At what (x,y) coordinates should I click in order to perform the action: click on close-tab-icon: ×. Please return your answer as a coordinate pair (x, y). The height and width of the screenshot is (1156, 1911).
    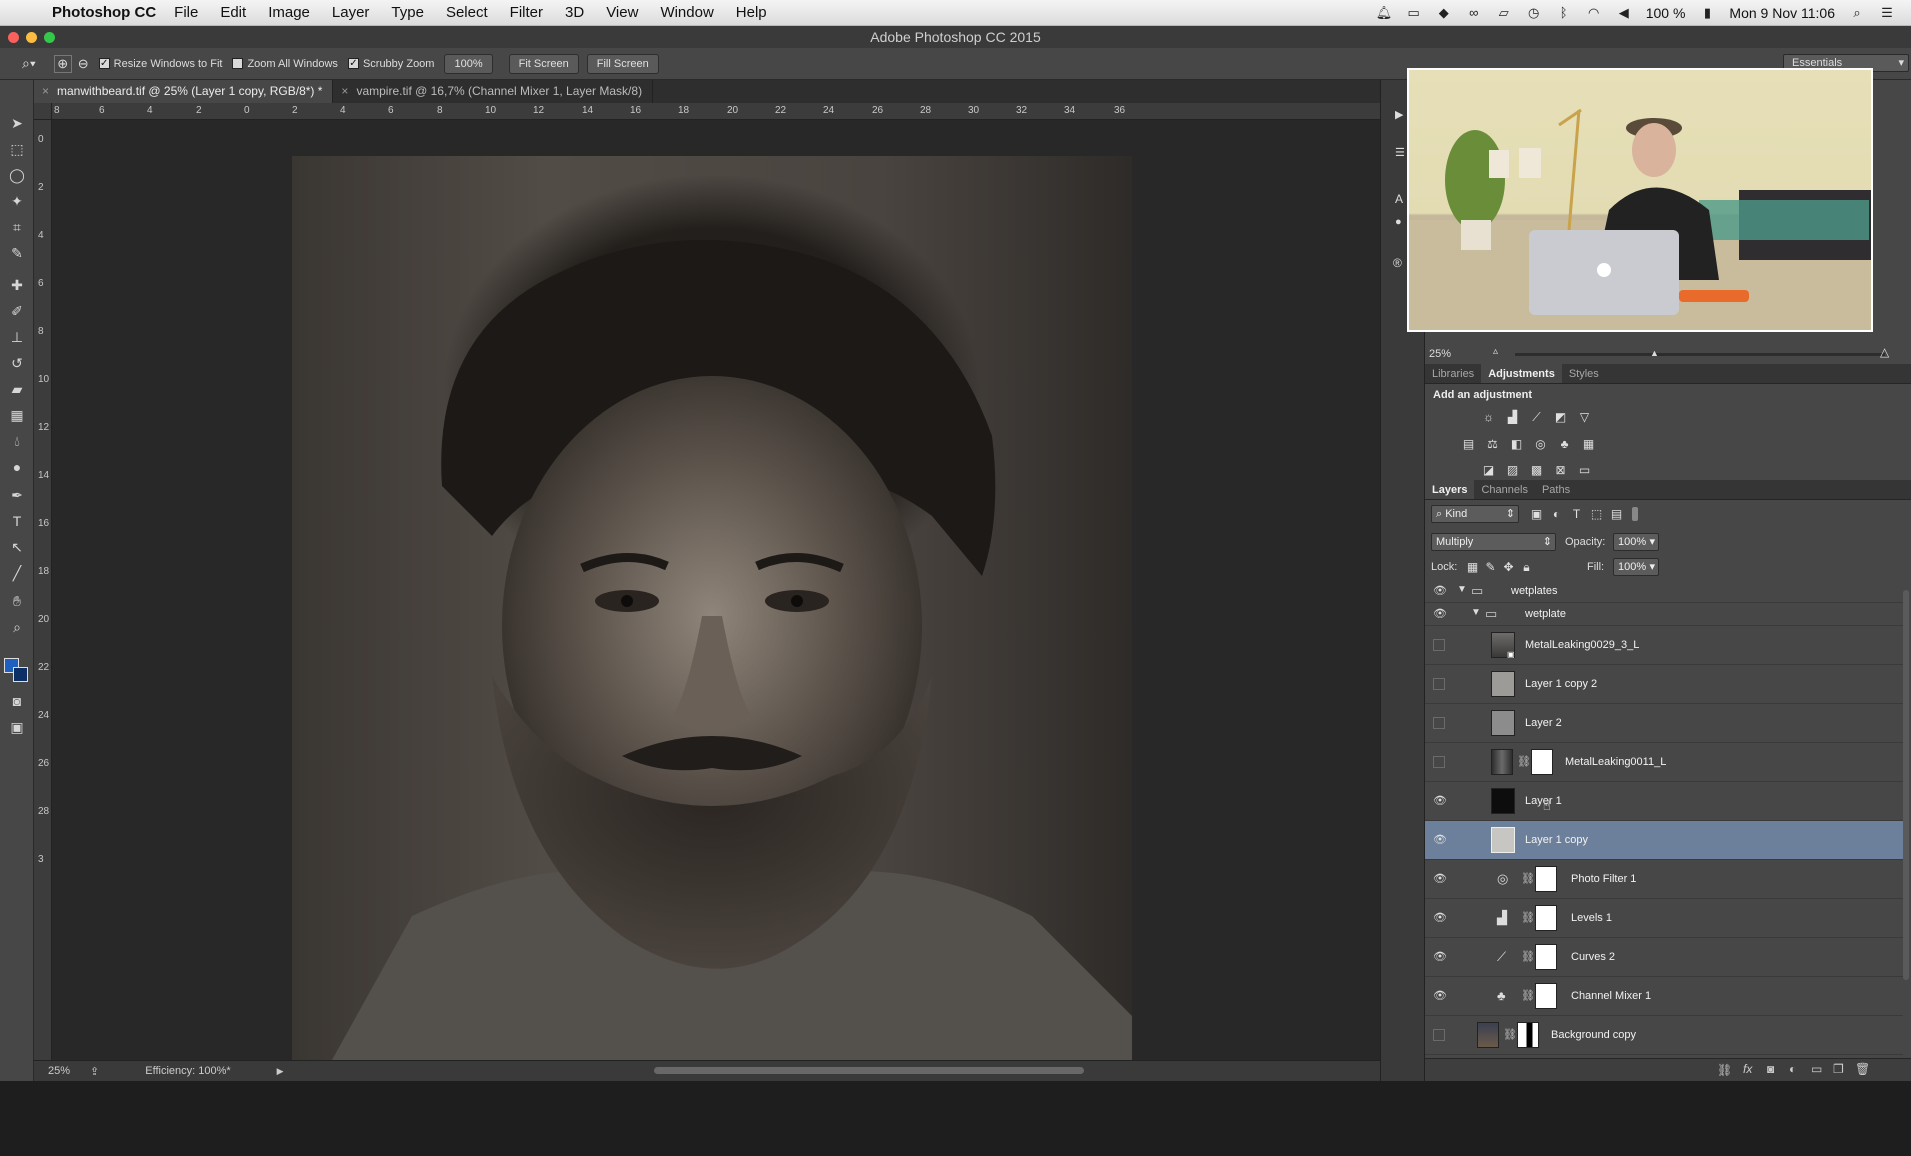
    Looking at the image, I should click on (45, 91).